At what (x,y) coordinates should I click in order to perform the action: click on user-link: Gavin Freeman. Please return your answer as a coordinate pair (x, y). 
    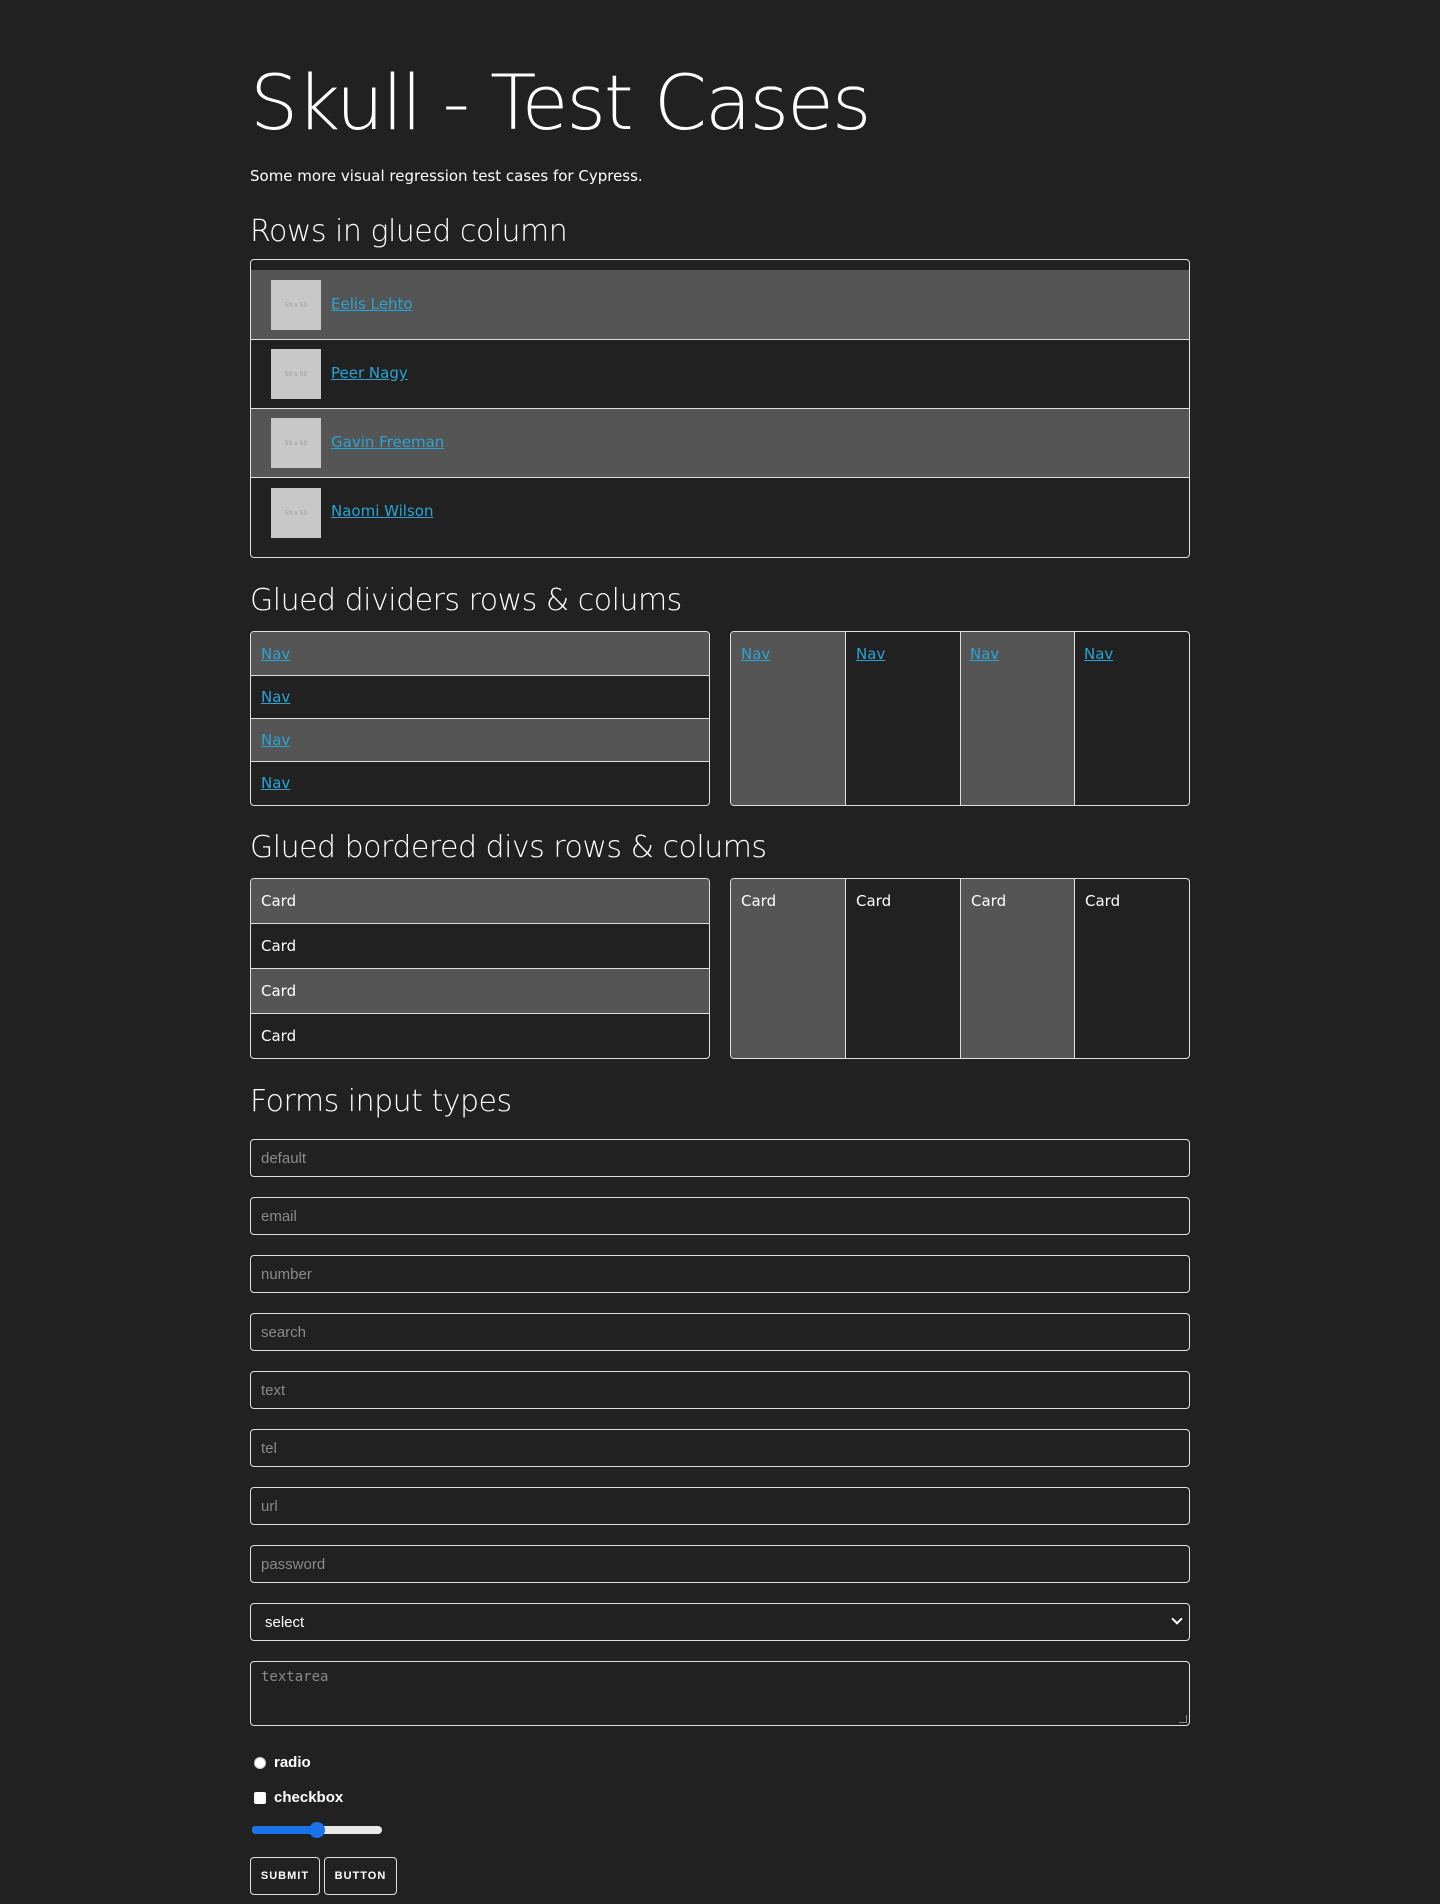
    Looking at the image, I should click on (387, 442).